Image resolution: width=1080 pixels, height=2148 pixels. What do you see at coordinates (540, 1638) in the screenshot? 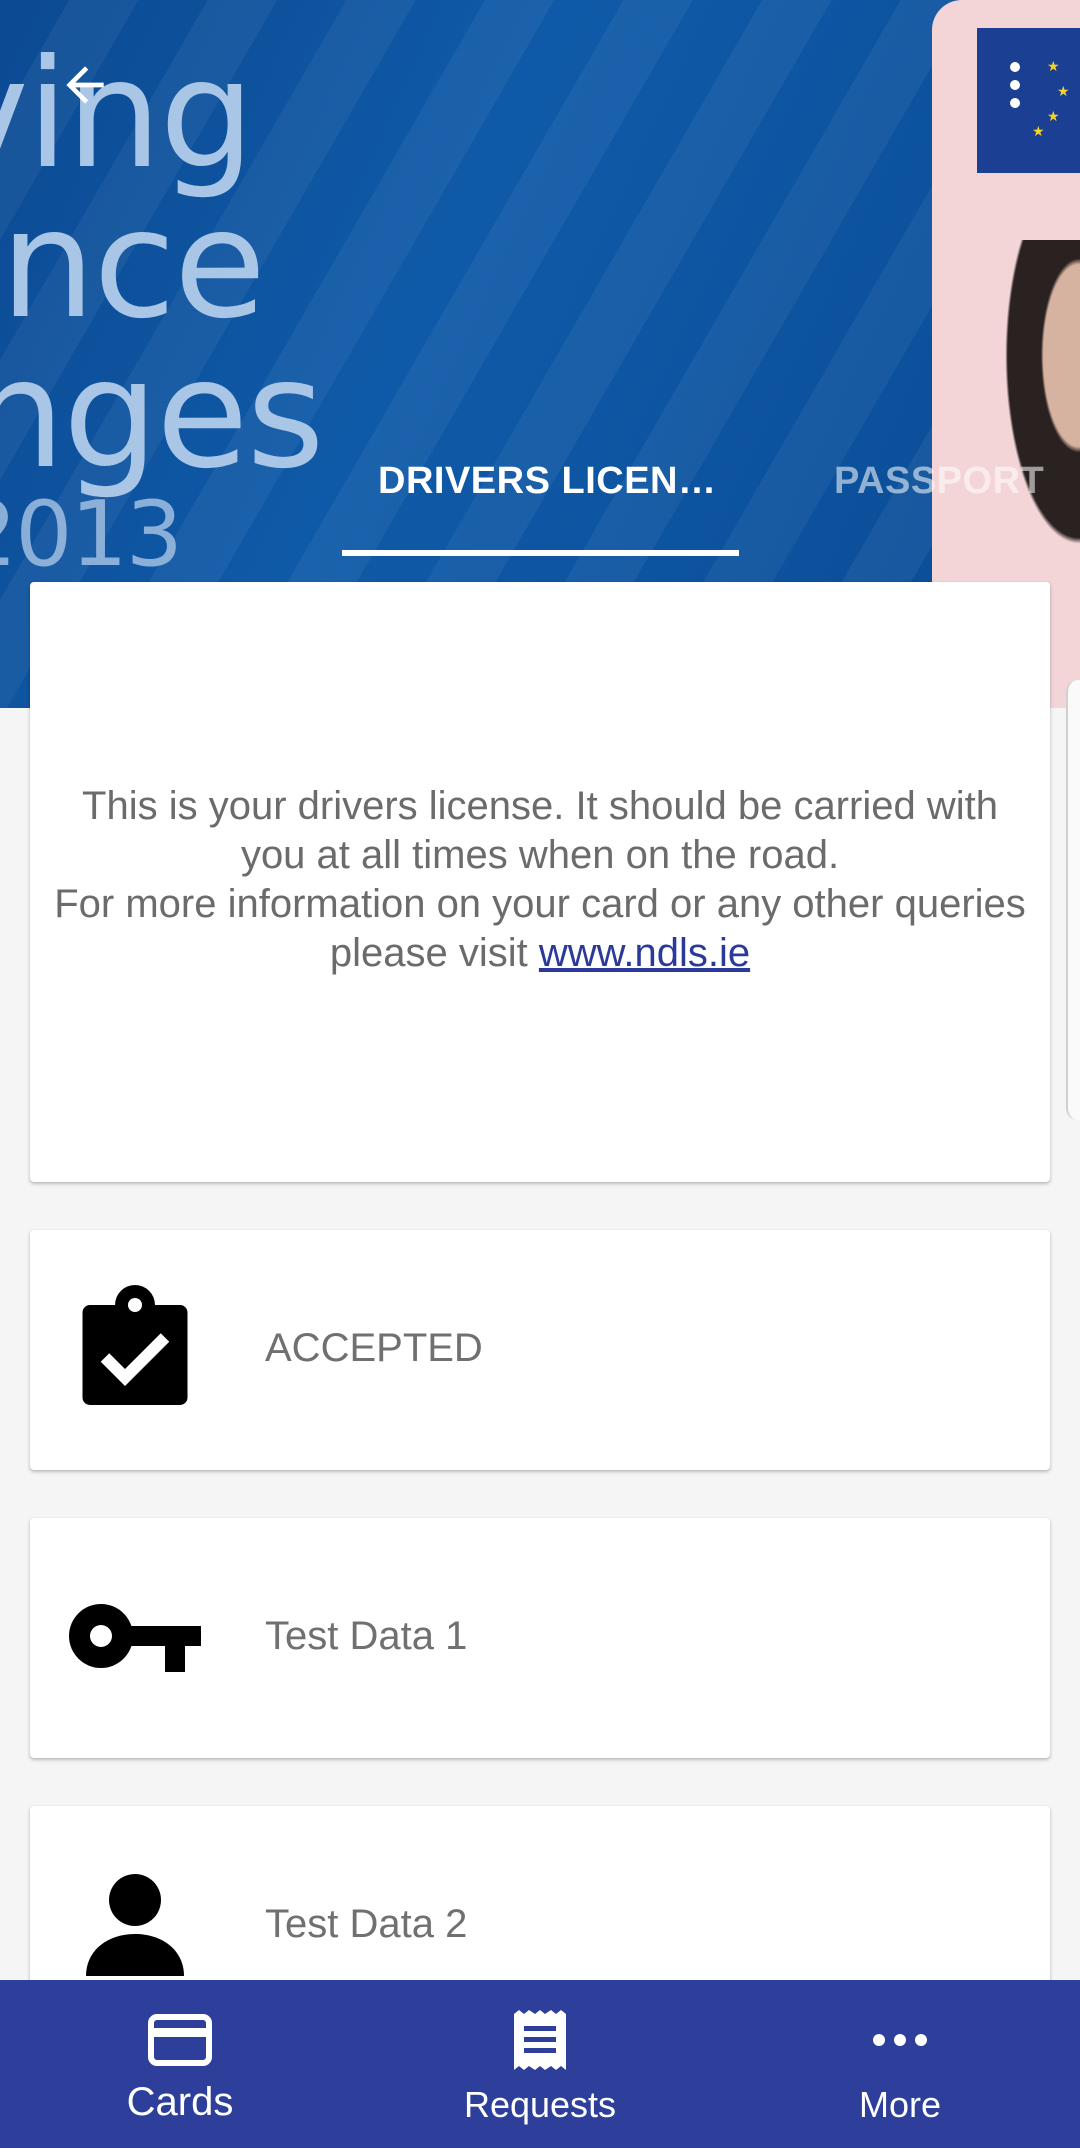
I see `list-item-test-data-1: Test Data 1` at bounding box center [540, 1638].